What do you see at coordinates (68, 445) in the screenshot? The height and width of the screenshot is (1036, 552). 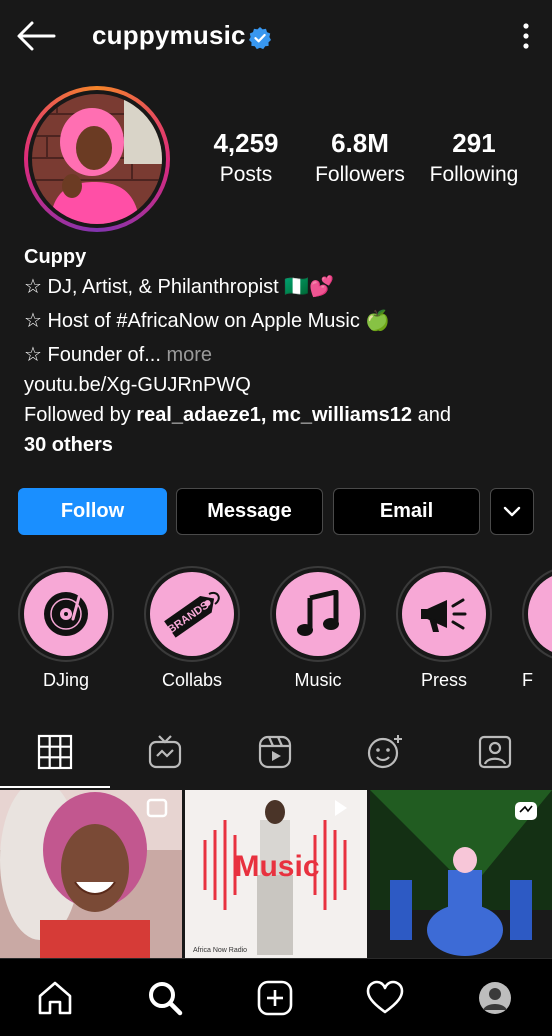 I see `followed-by-others: 30 others` at bounding box center [68, 445].